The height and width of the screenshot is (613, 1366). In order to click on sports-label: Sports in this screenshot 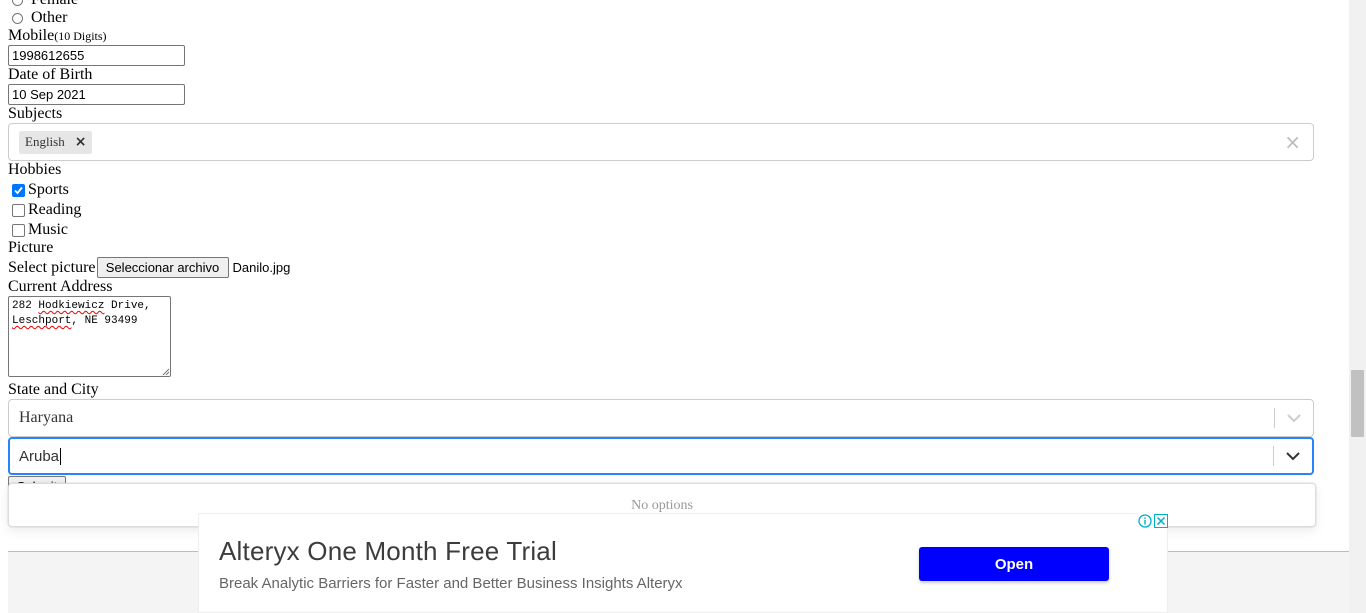, I will do `click(48, 190)`.